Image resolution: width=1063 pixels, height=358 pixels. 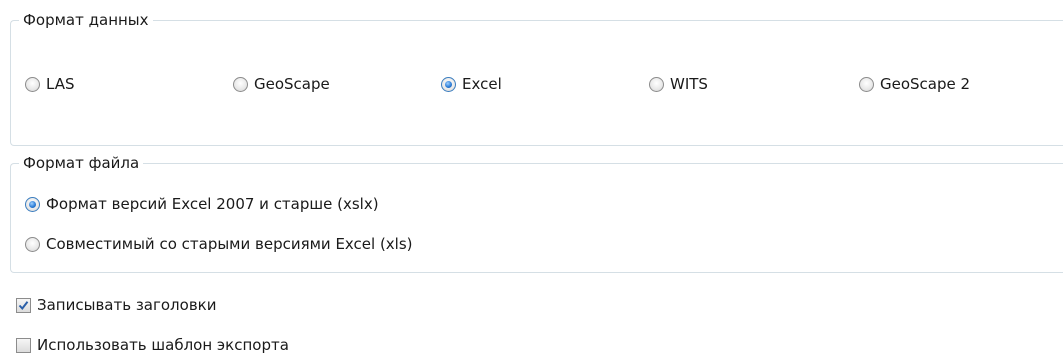 What do you see at coordinates (23, 345) in the screenshot?
I see `use-export-template-check-box` at bounding box center [23, 345].